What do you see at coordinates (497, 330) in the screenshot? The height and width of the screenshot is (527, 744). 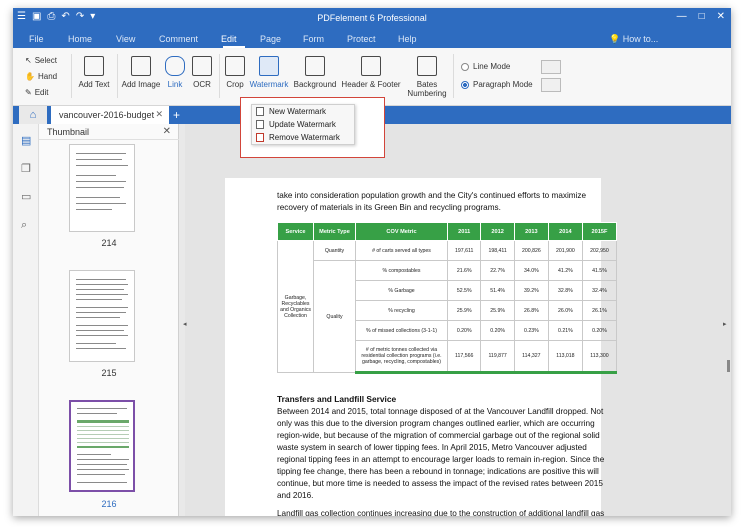 I see `table-cell: 0.20%` at bounding box center [497, 330].